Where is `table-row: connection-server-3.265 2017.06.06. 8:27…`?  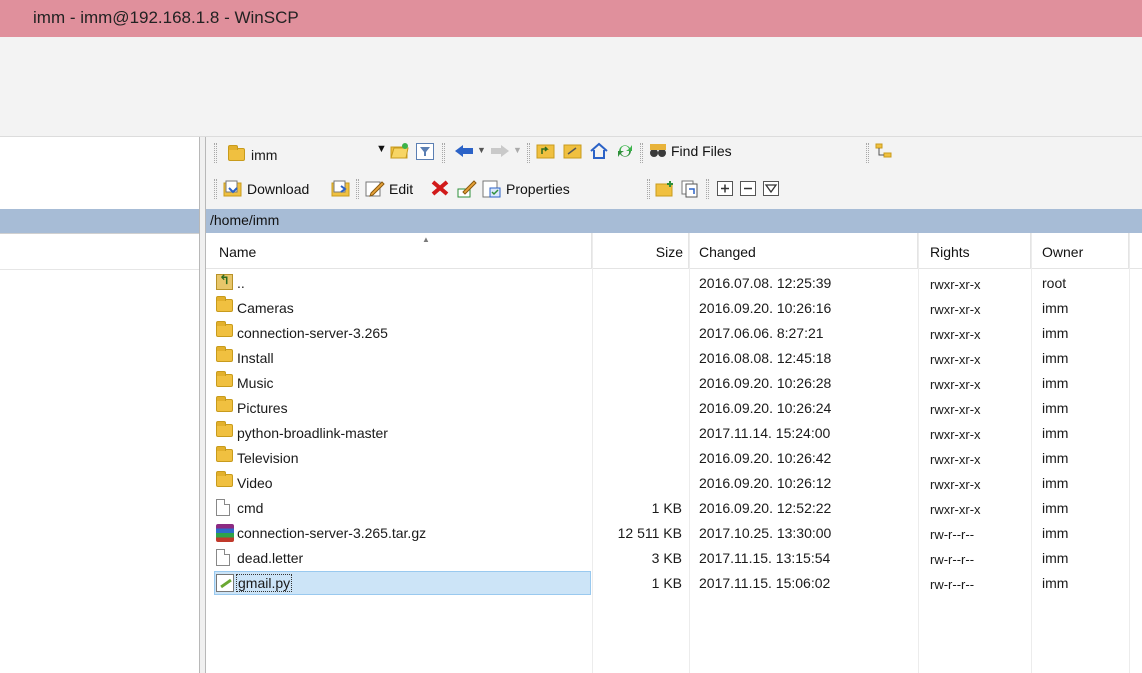
table-row: connection-server-3.265 2017.06.06. 8:27… is located at coordinates (674, 333).